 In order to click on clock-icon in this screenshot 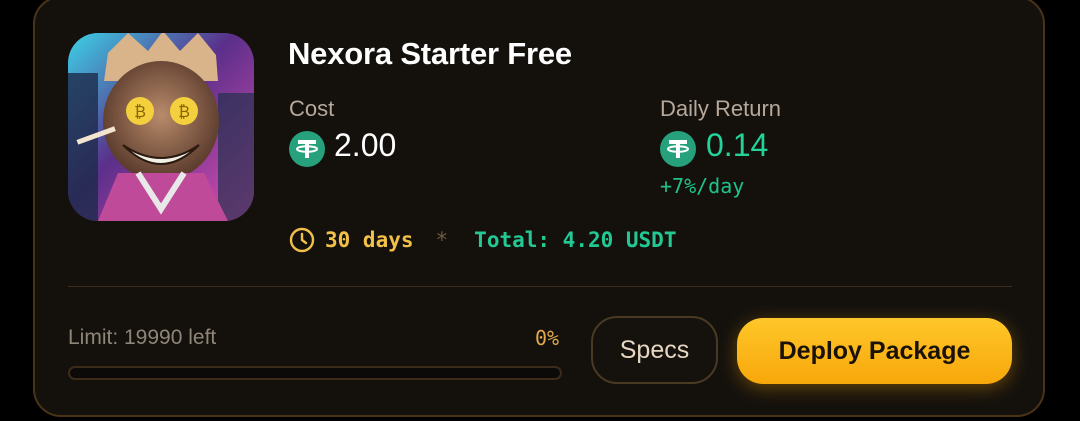, I will do `click(302, 240)`.